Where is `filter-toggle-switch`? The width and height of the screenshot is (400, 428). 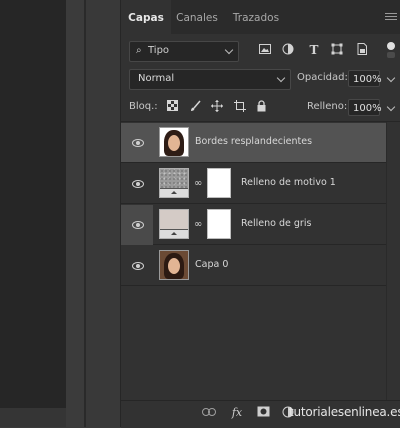
filter-toggle-switch is located at coordinates (391, 50).